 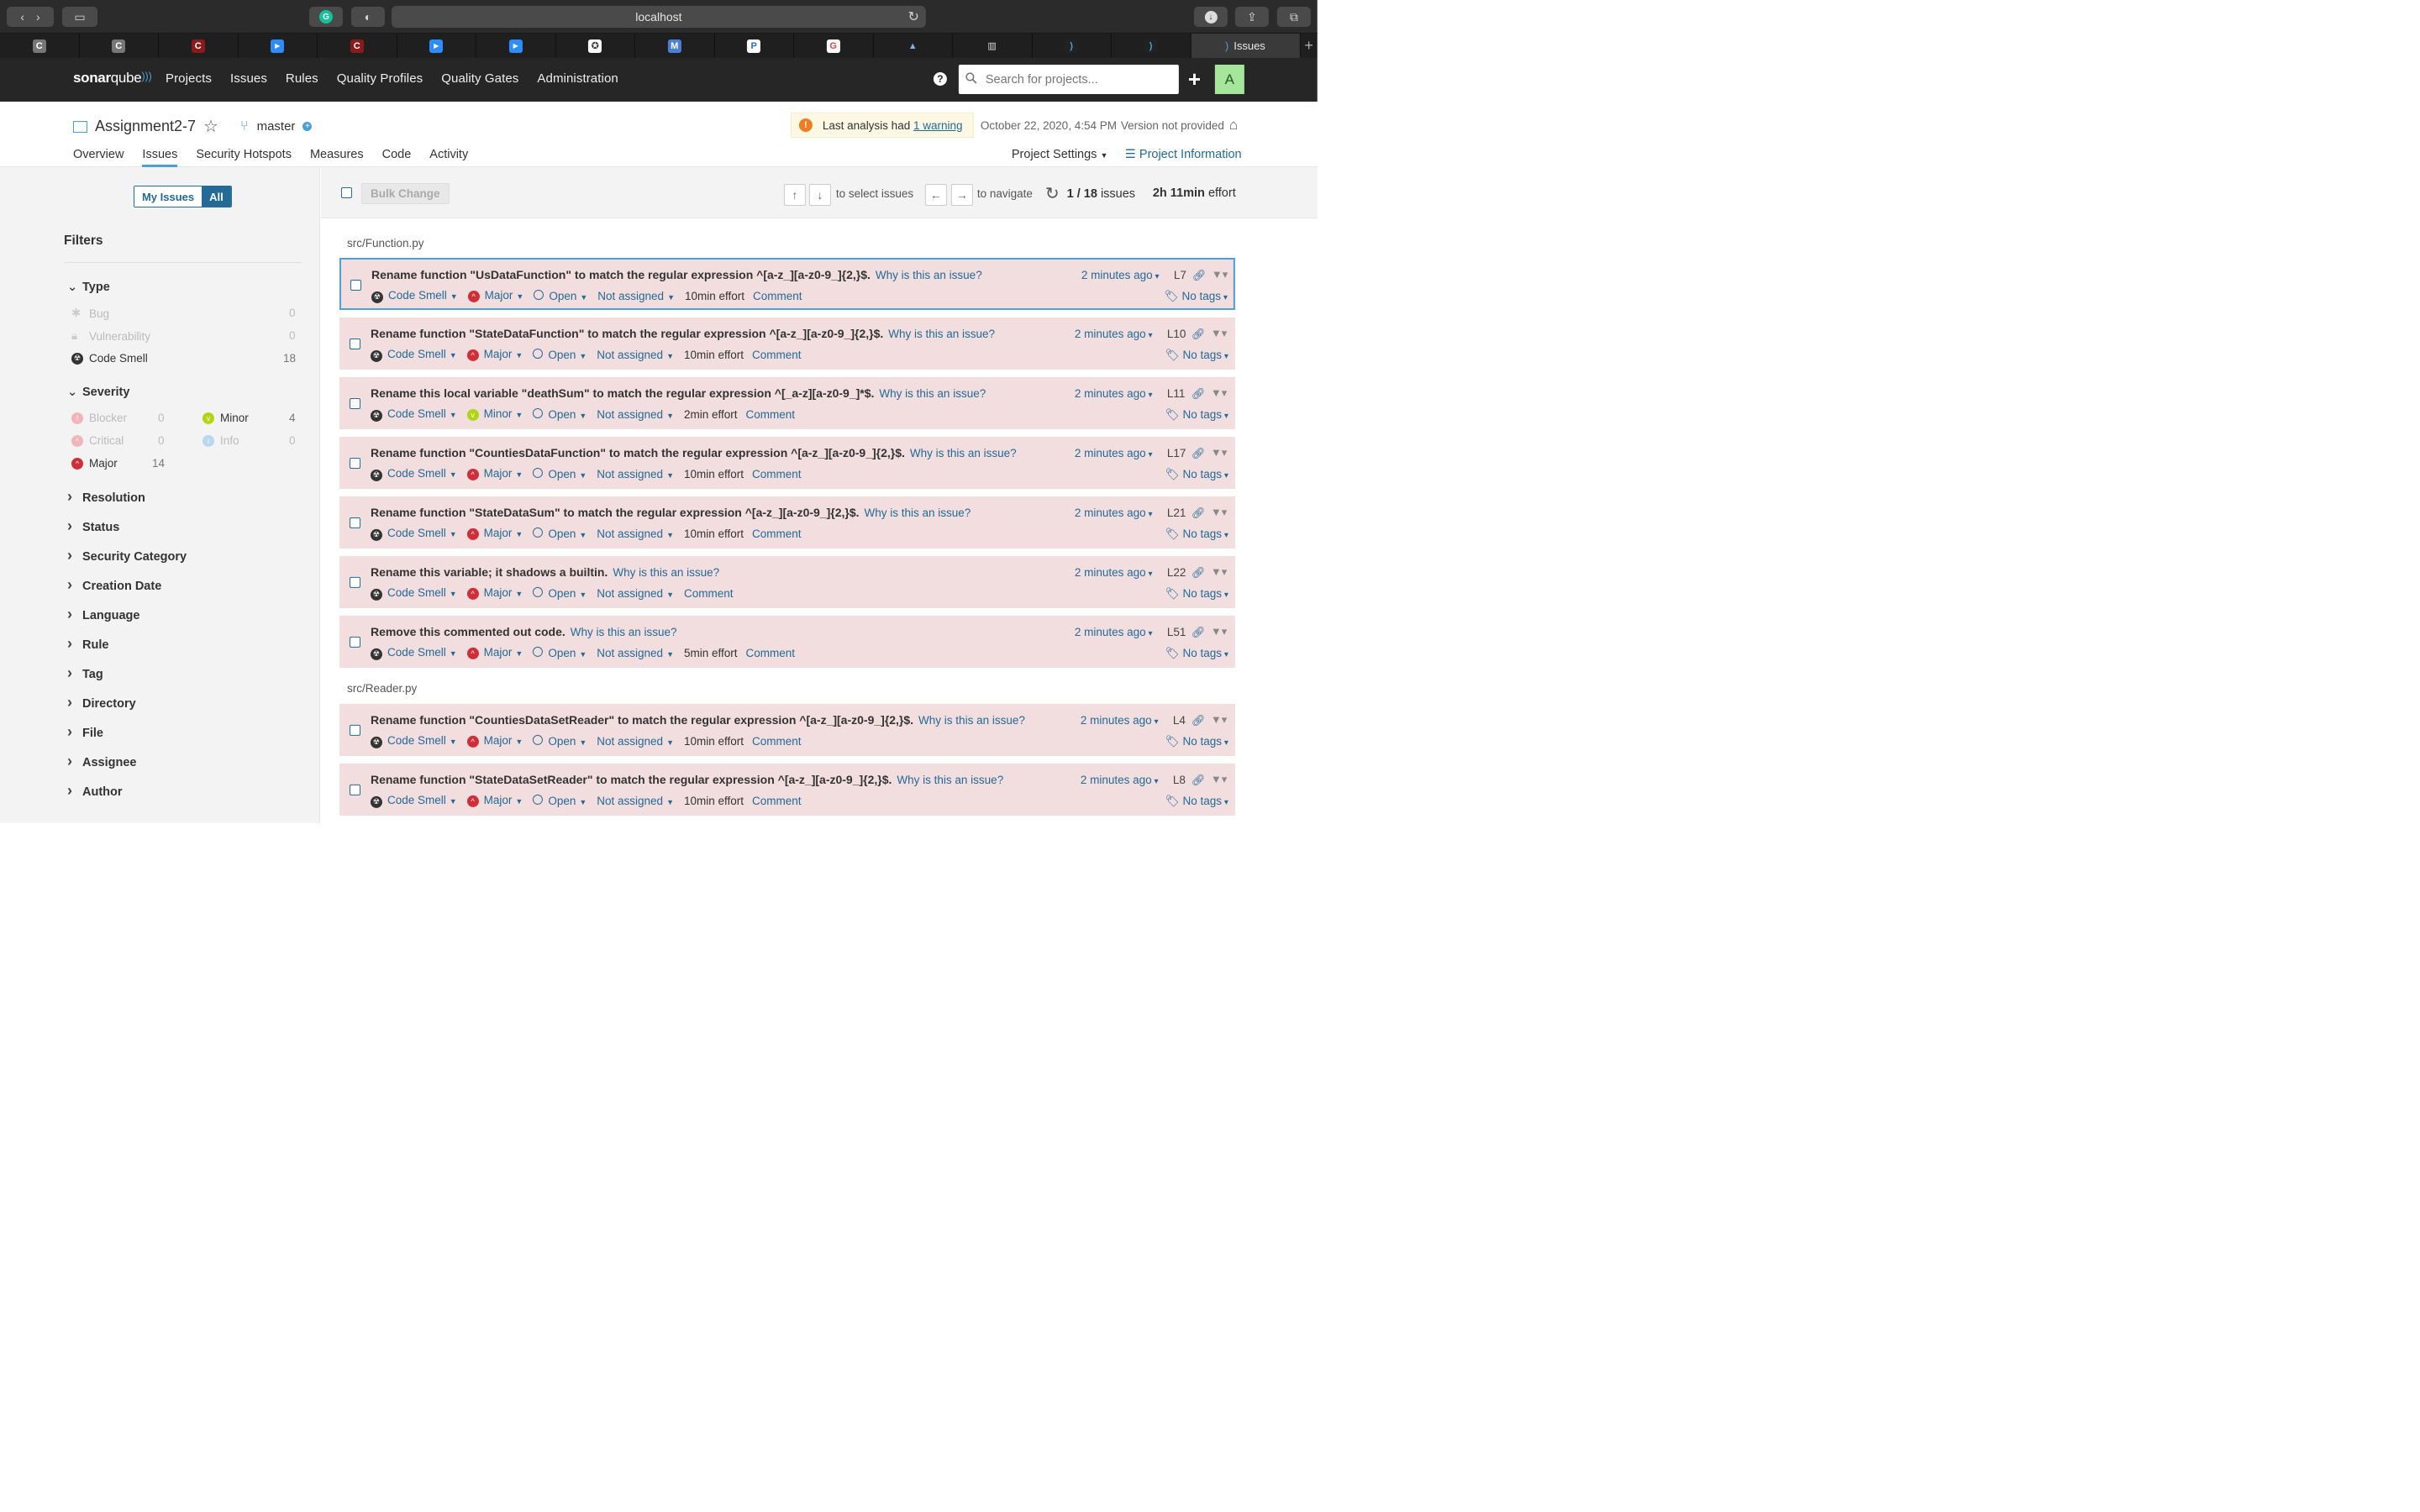 What do you see at coordinates (495, 414) in the screenshot?
I see `issue-severity-dropdown: v Minor ▼` at bounding box center [495, 414].